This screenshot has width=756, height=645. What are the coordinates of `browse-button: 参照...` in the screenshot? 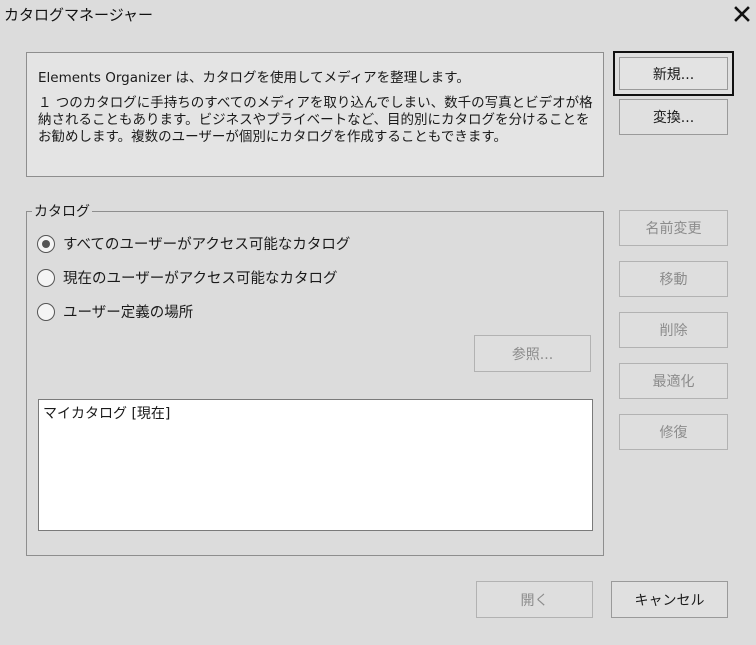 It's located at (532, 353).